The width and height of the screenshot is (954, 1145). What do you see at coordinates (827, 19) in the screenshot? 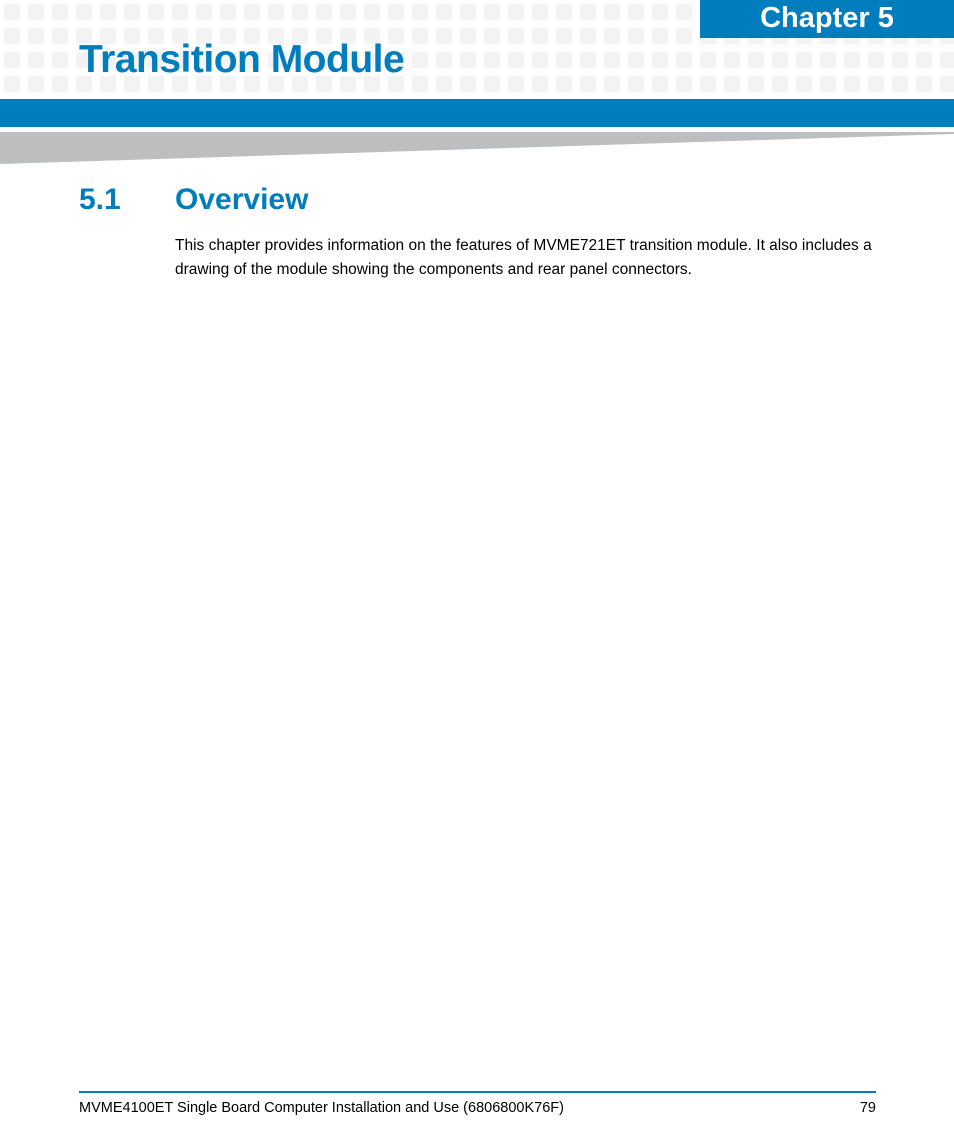
I see `chapter-tab: Chapter 5` at bounding box center [827, 19].